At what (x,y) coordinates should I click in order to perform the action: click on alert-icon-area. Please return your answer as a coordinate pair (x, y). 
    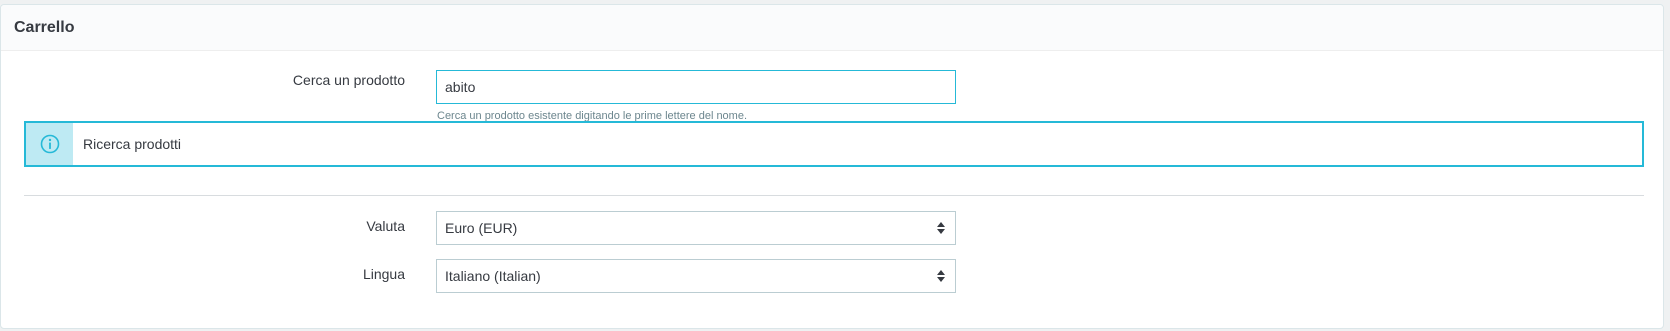
    Looking at the image, I should click on (49, 144).